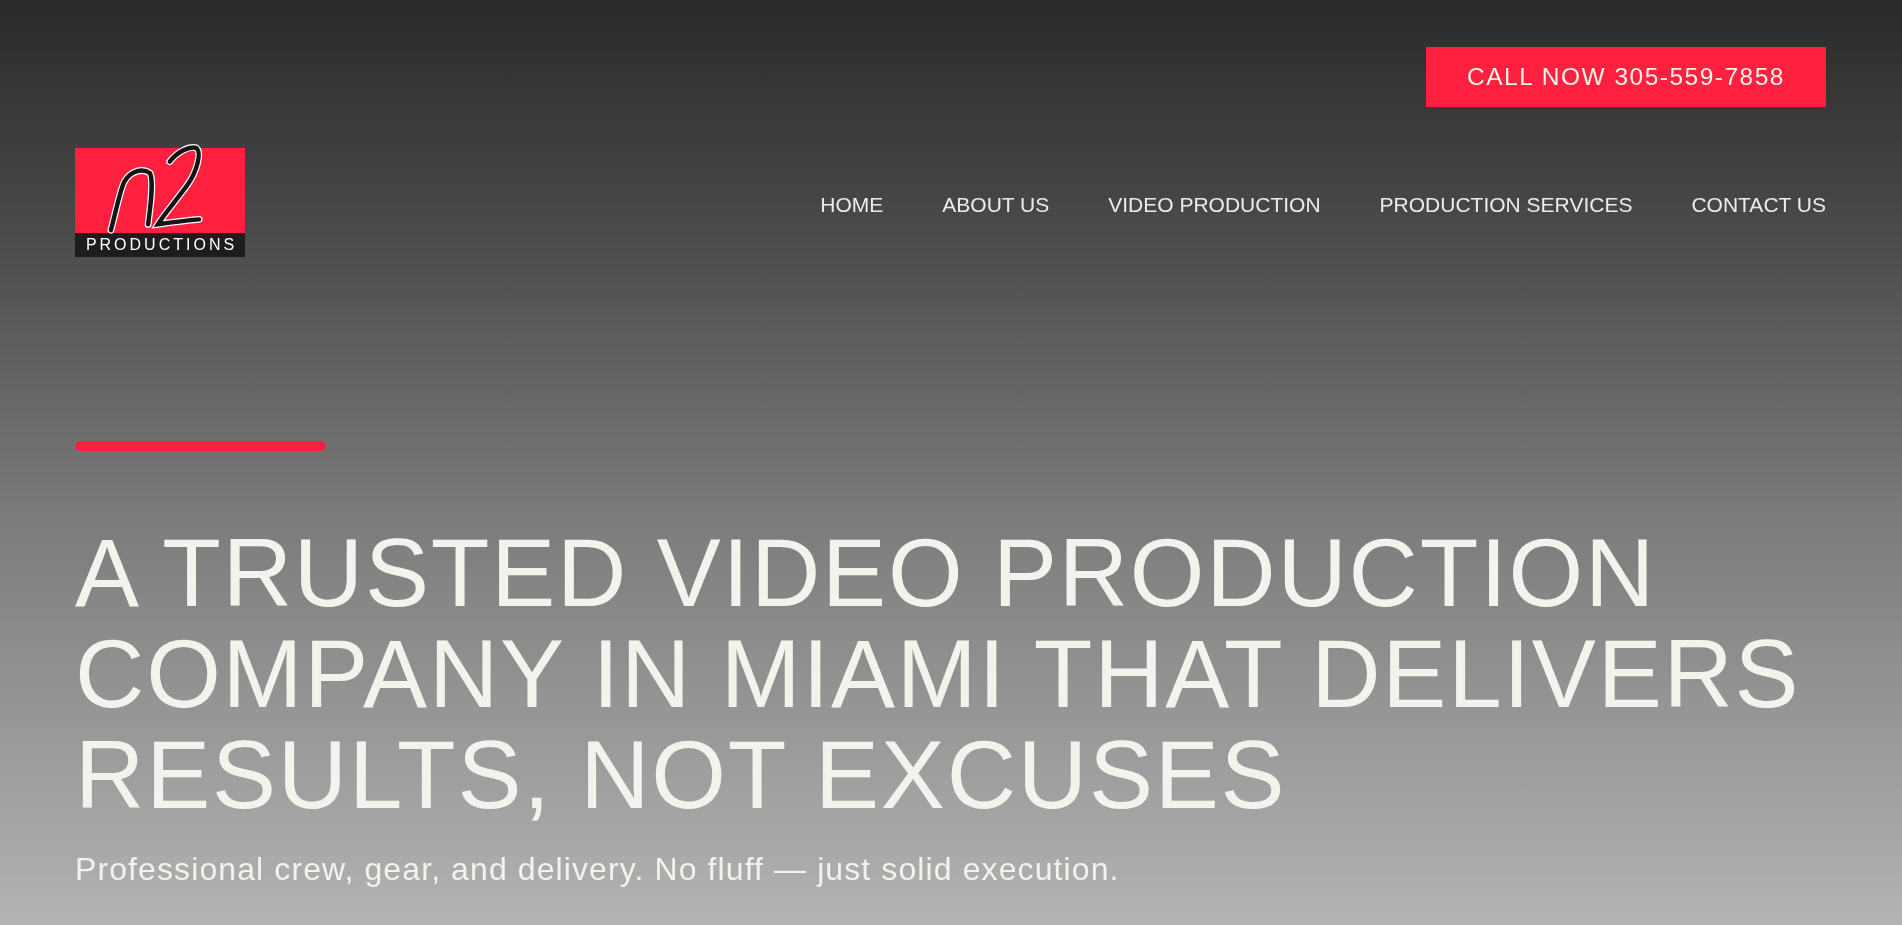  Describe the element at coordinates (996, 204) in the screenshot. I see `nav-link: ABOUT US` at that location.